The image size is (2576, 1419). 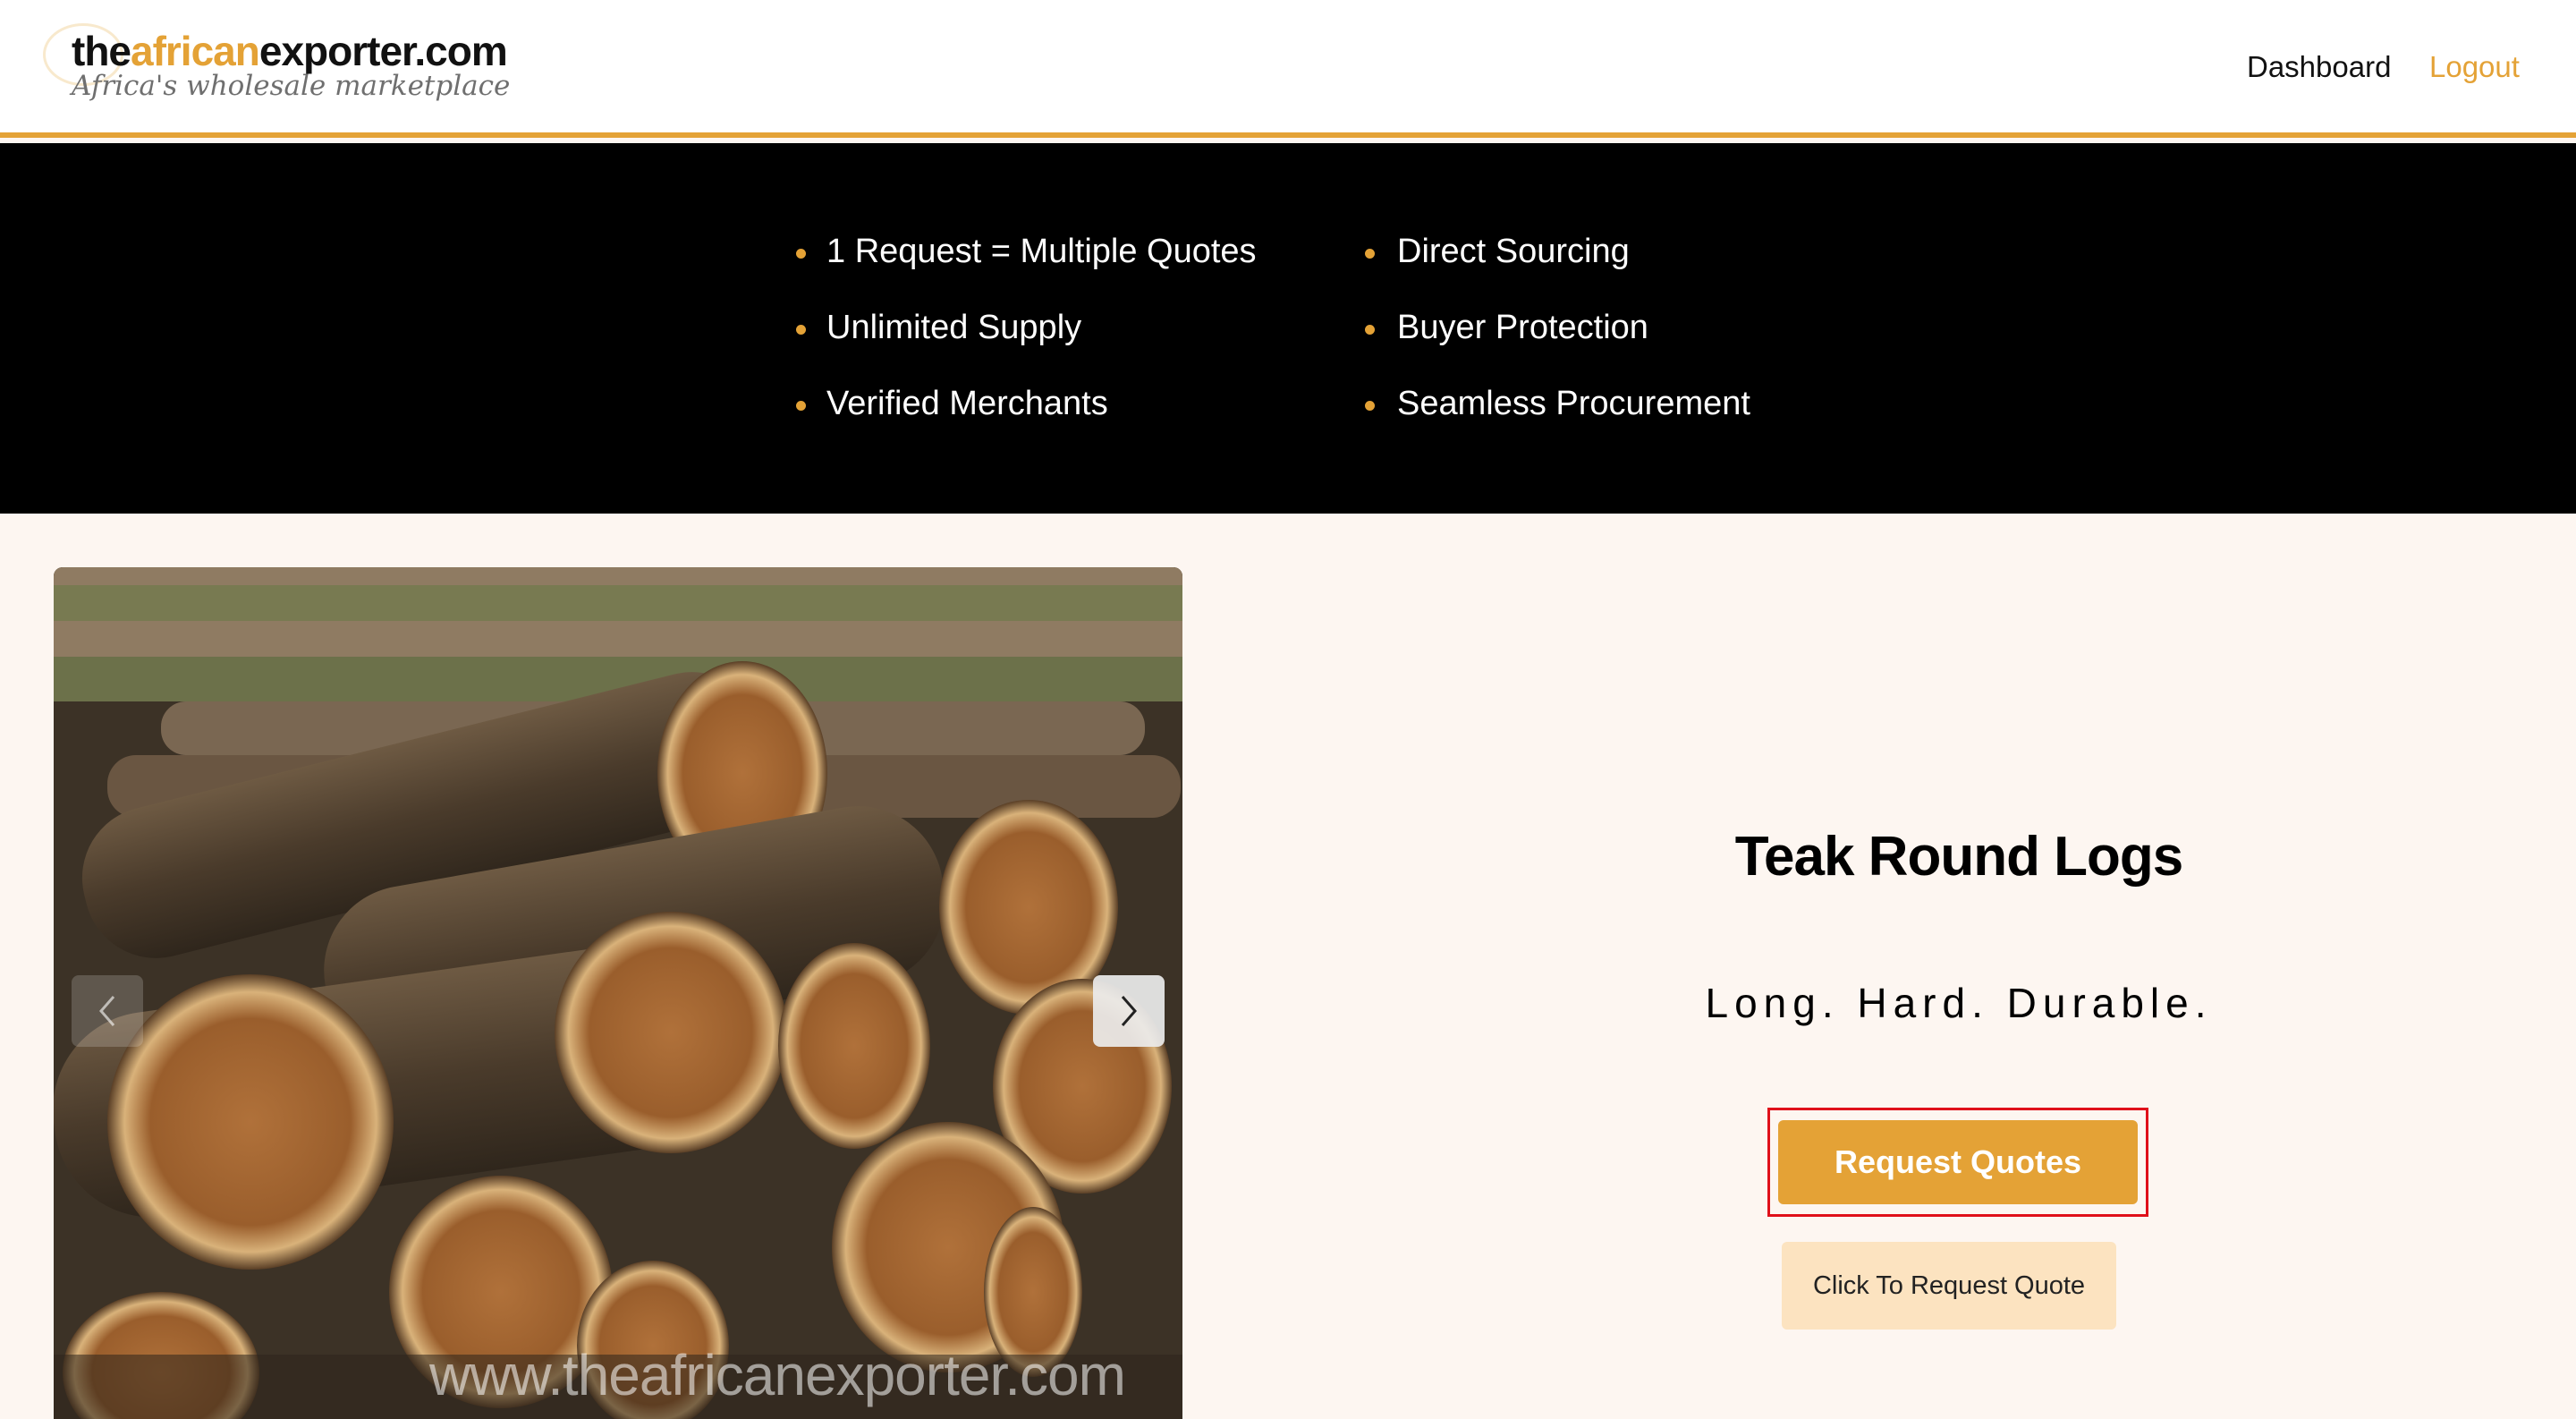 What do you see at coordinates (1041, 251) in the screenshot?
I see `feature-item: 1 Request = Multiple Quotes` at bounding box center [1041, 251].